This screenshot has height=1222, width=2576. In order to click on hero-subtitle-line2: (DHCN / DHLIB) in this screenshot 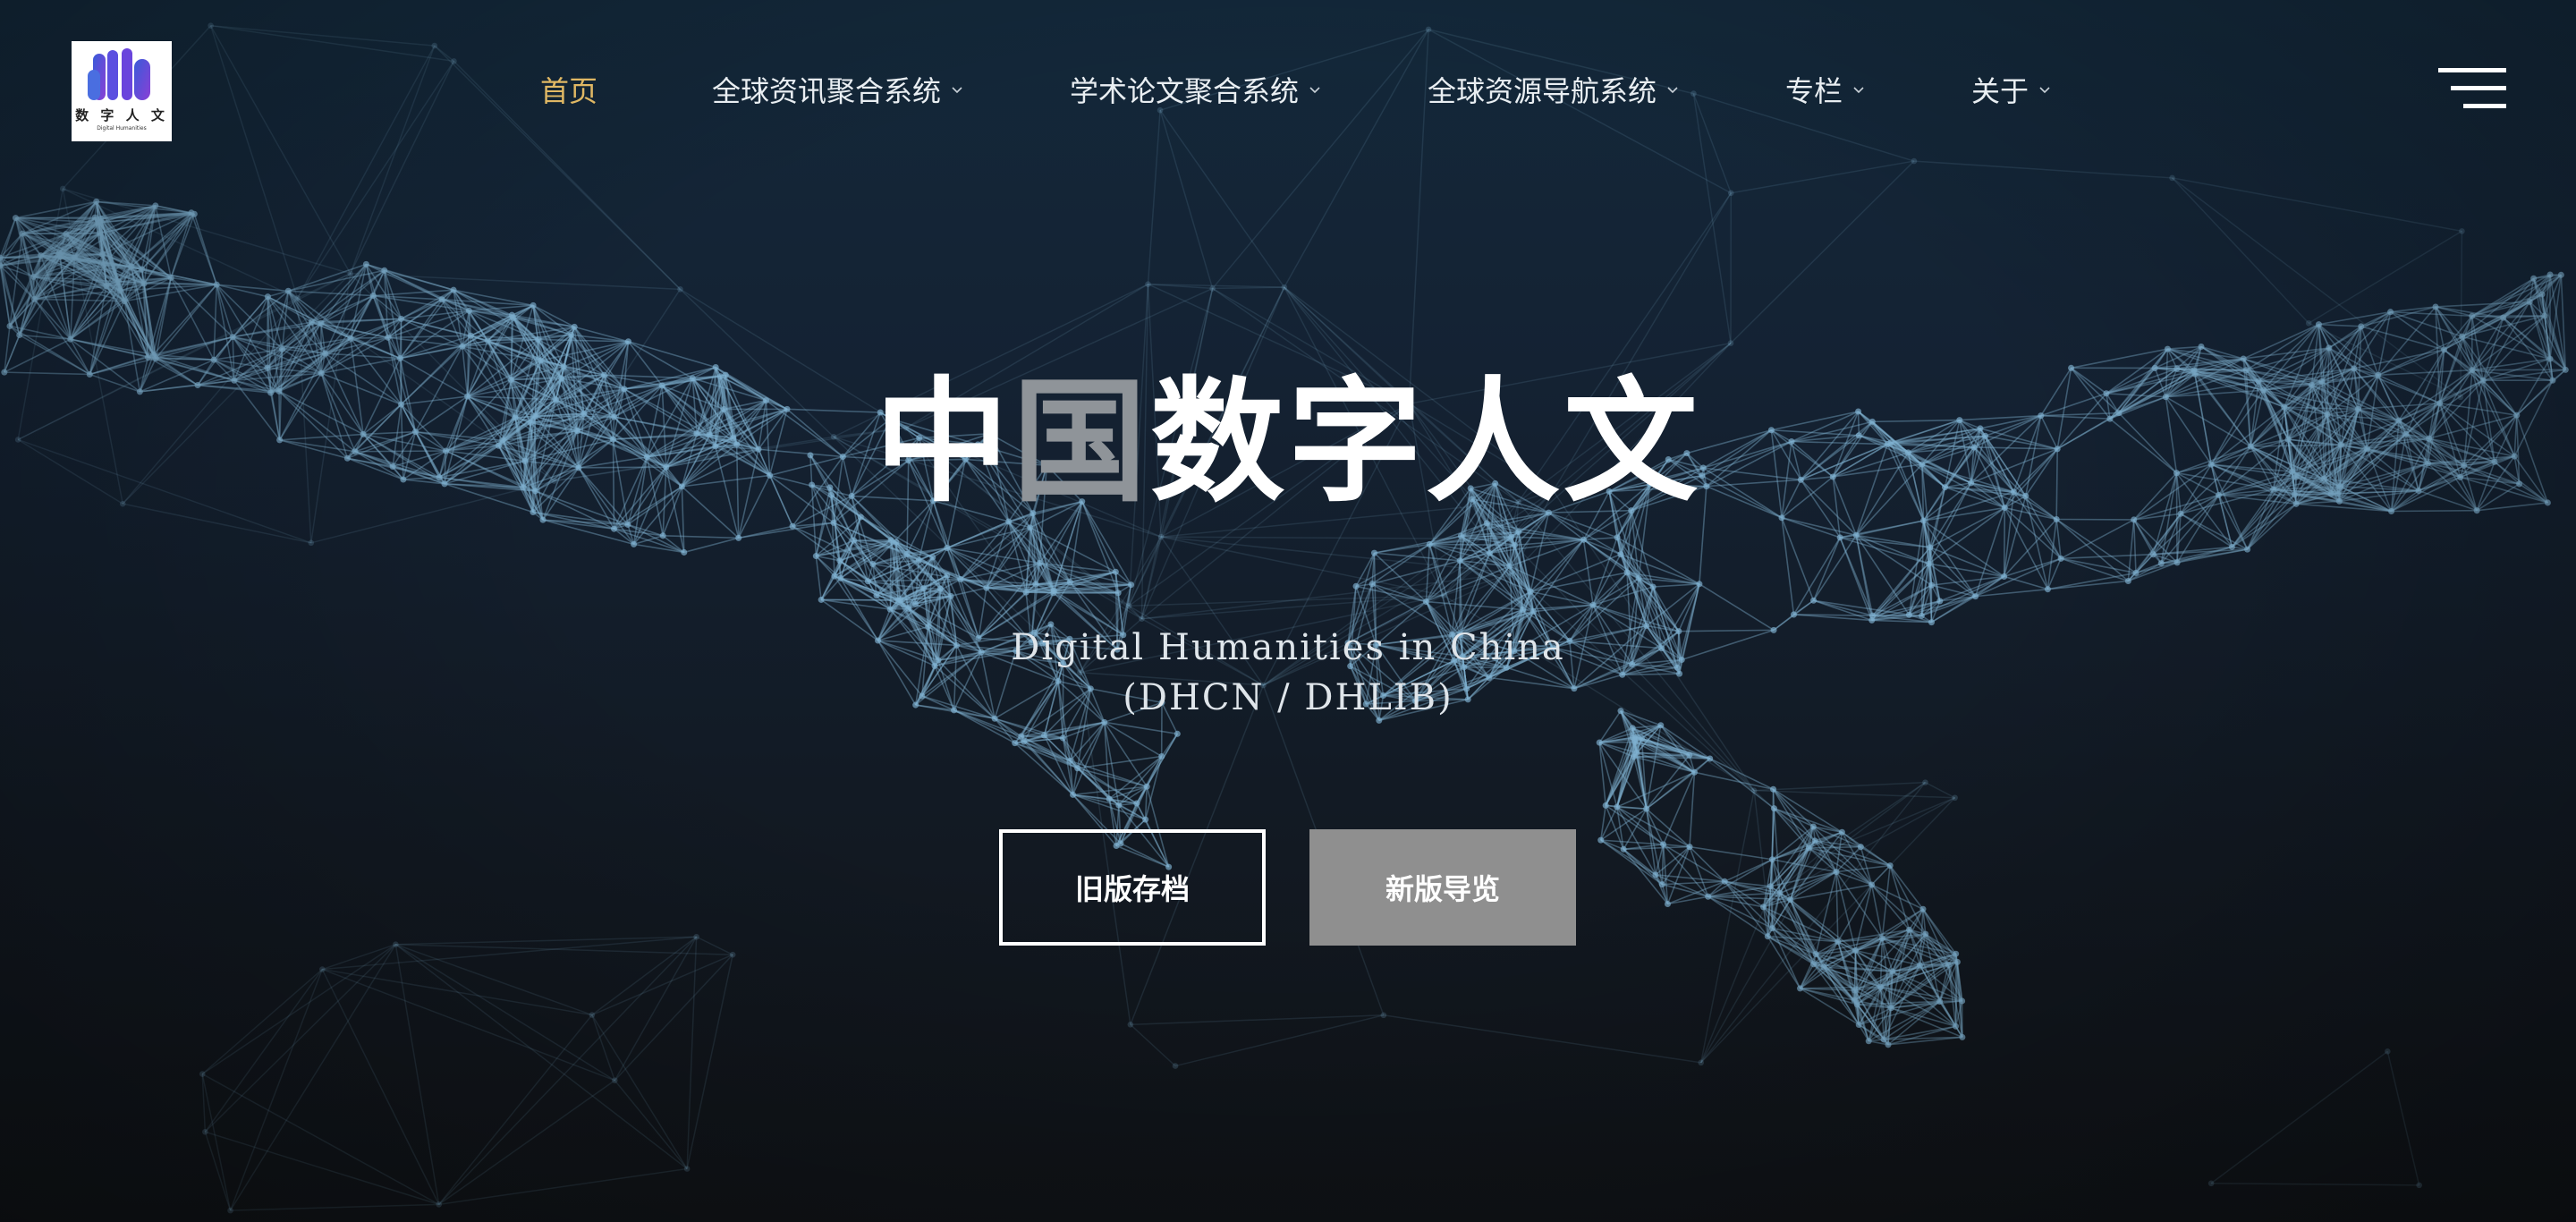, I will do `click(1288, 697)`.